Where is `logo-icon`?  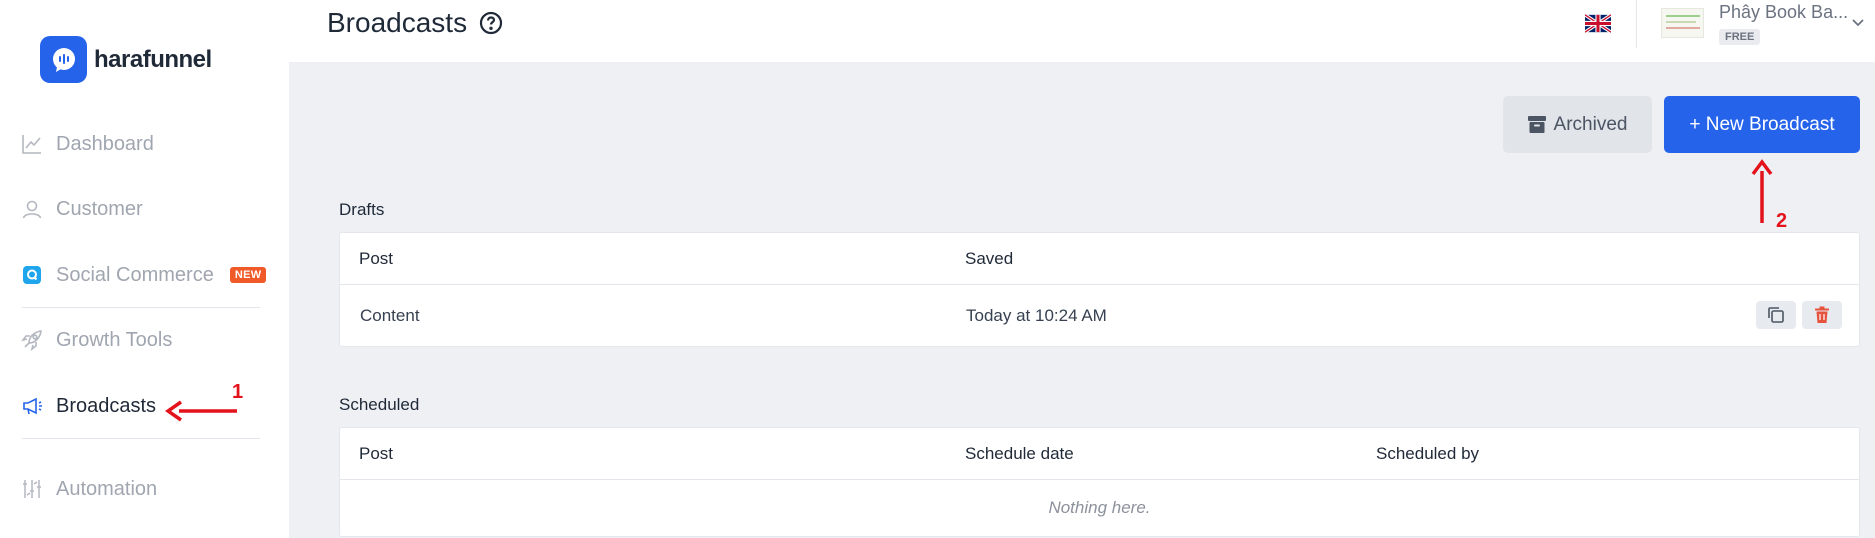 logo-icon is located at coordinates (63, 59).